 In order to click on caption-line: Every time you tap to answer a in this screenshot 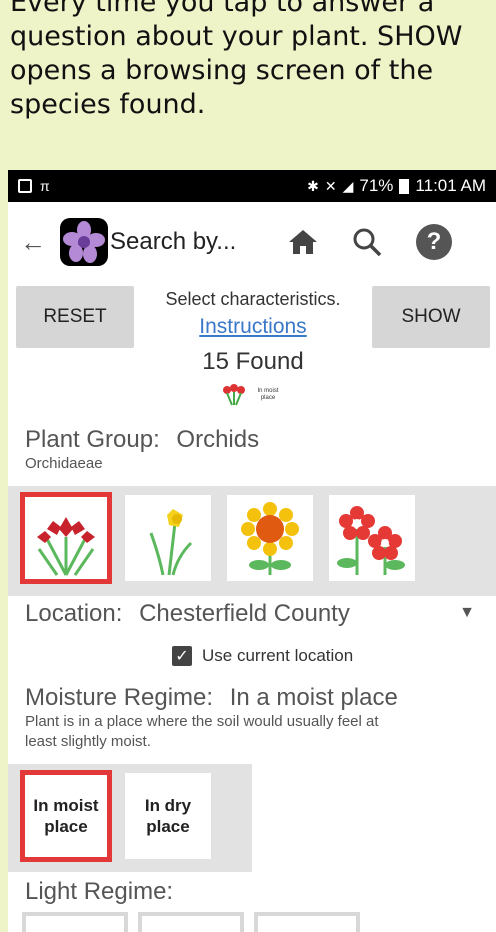, I will do `click(222, 9)`.